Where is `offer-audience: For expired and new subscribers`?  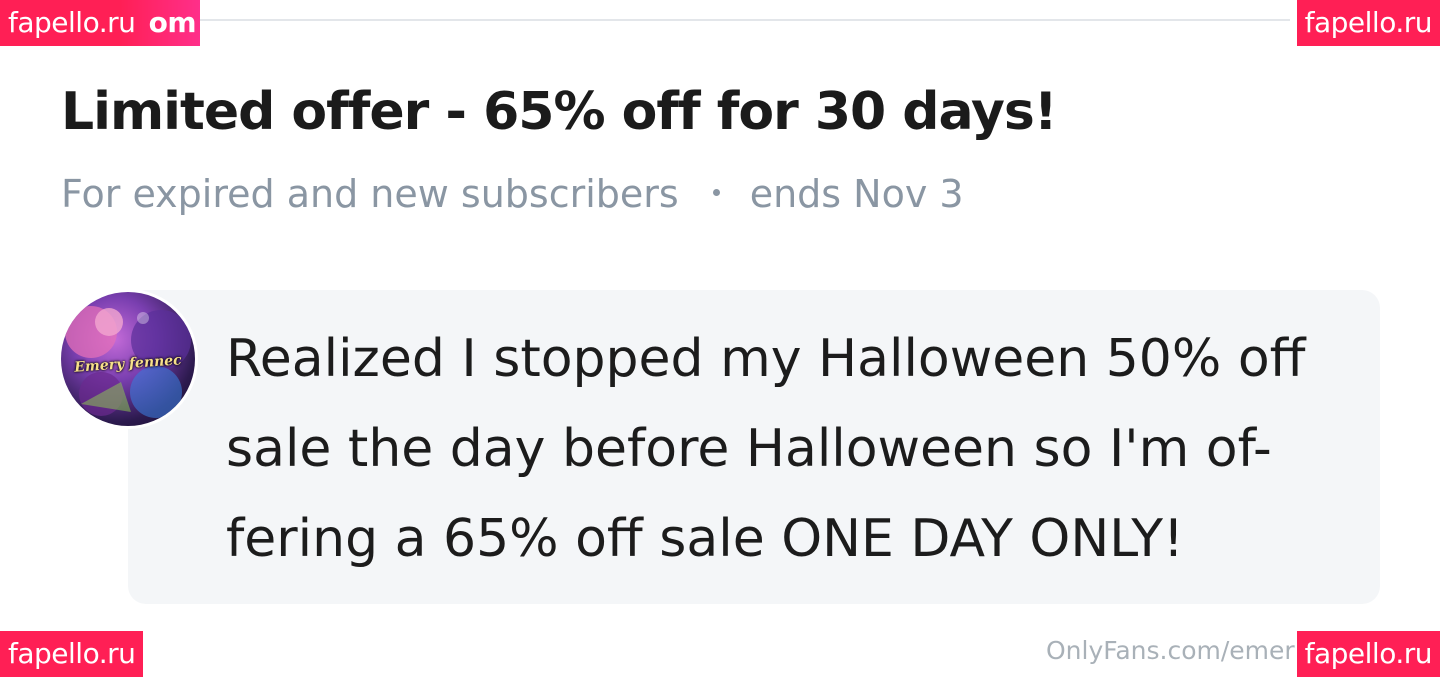 offer-audience: For expired and new subscribers is located at coordinates (370, 194).